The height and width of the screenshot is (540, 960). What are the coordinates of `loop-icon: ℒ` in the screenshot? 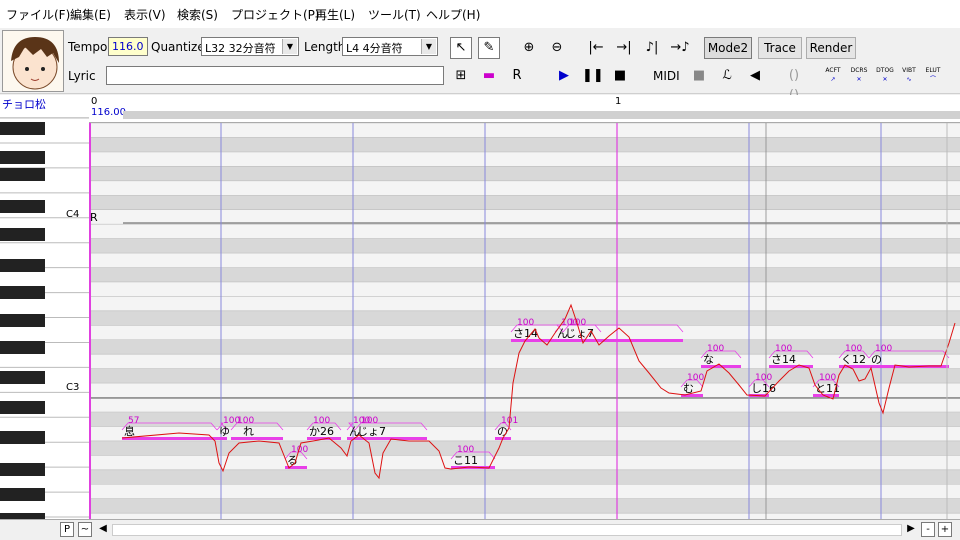 It's located at (727, 75).